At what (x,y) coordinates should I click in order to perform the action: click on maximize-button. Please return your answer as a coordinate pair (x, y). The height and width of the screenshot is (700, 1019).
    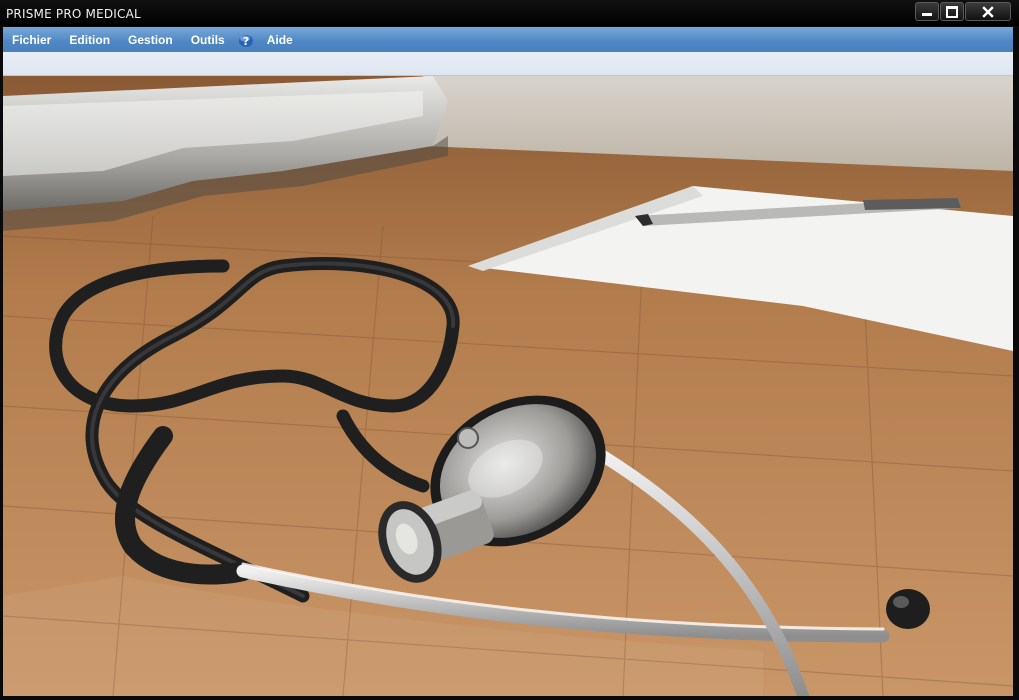
    Looking at the image, I should click on (952, 11).